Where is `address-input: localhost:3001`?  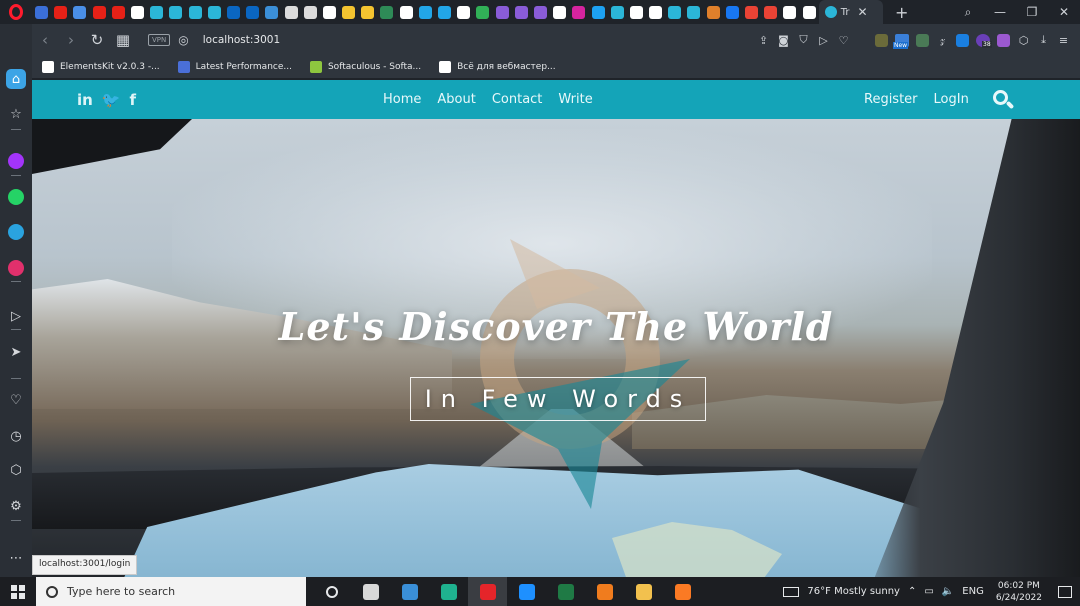 address-input: localhost:3001 is located at coordinates (241, 40).